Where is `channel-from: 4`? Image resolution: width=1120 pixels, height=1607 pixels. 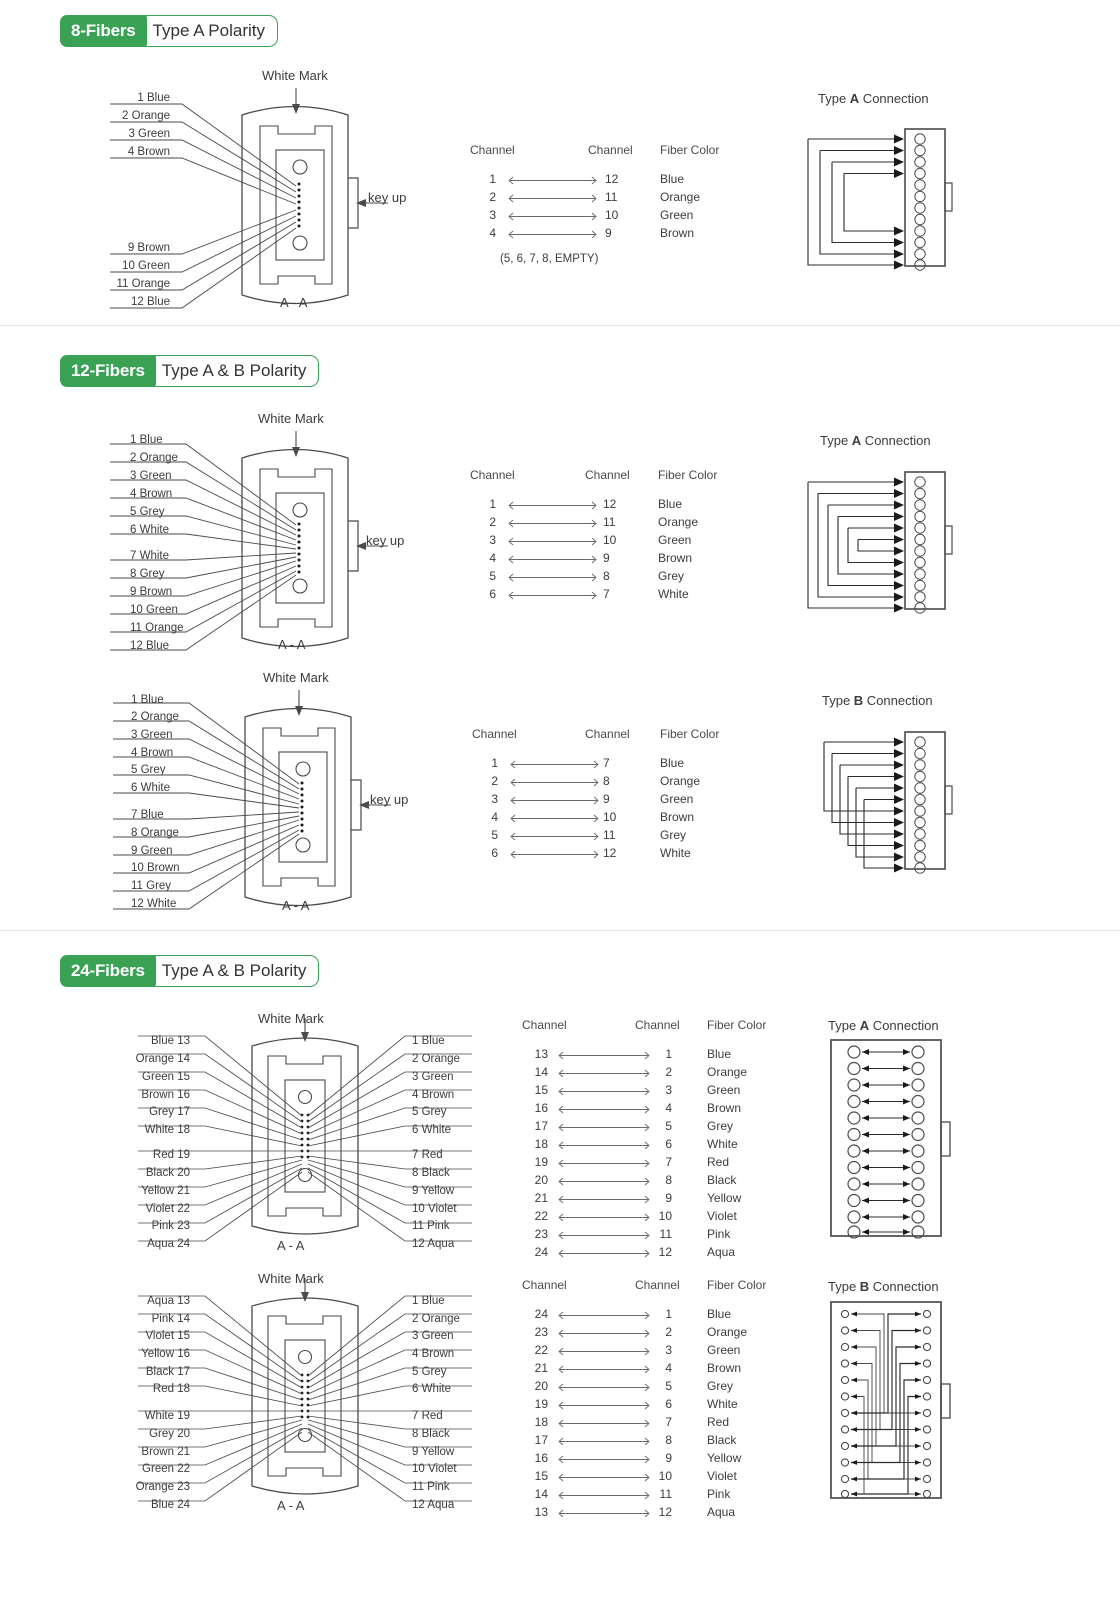 channel-from: 4 is located at coordinates (492, 558).